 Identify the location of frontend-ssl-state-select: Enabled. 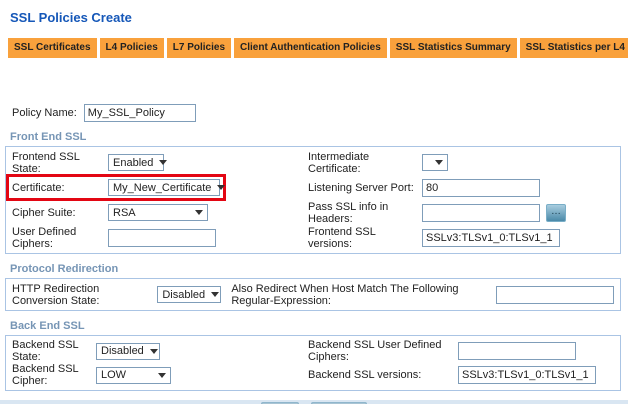
(138, 162).